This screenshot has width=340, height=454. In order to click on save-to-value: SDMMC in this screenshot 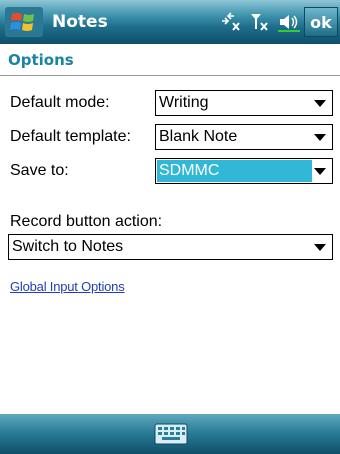, I will do `click(189, 170)`.